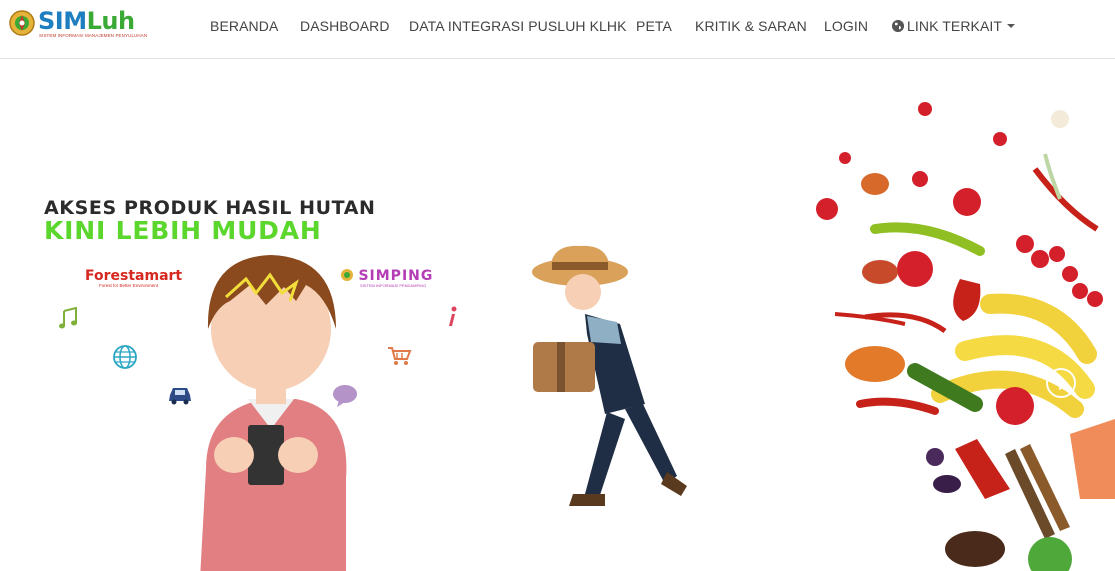 The height and width of the screenshot is (571, 1115). Describe the element at coordinates (654, 26) in the screenshot. I see `nav-item-peta: PETA` at that location.